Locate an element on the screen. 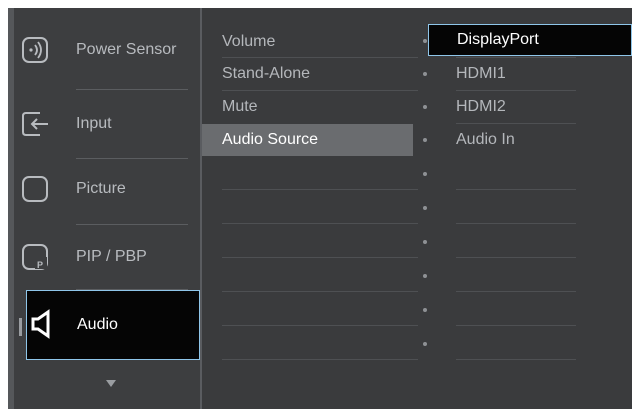 This screenshot has width=632, height=409. menu-item-pip-pbp: P PIP / PBP is located at coordinates (107, 257).